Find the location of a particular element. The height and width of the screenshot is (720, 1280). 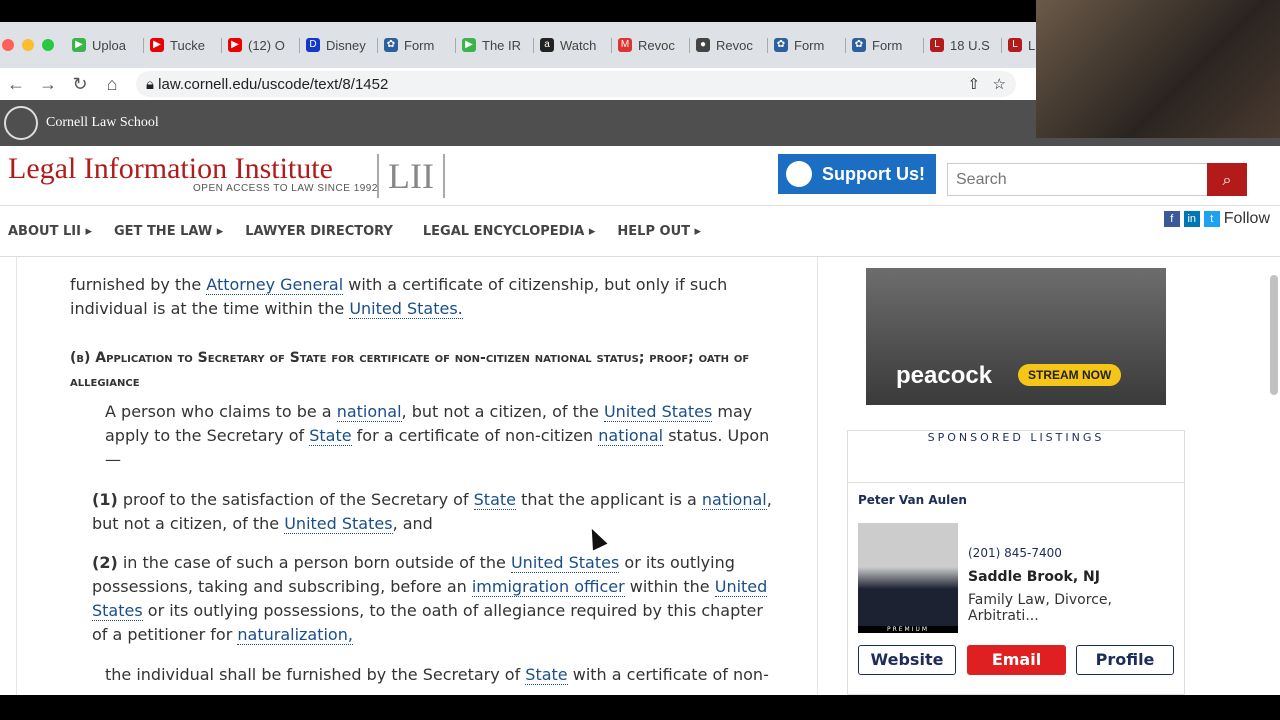

browser-tab: ▶ Uploa is located at coordinates (105, 45).